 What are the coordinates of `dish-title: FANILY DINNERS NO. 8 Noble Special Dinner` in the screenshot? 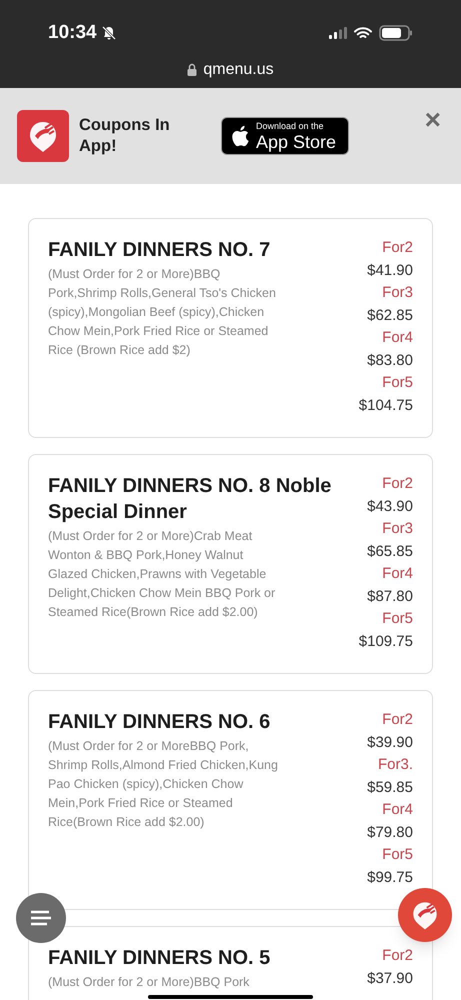 It's located at (190, 499).